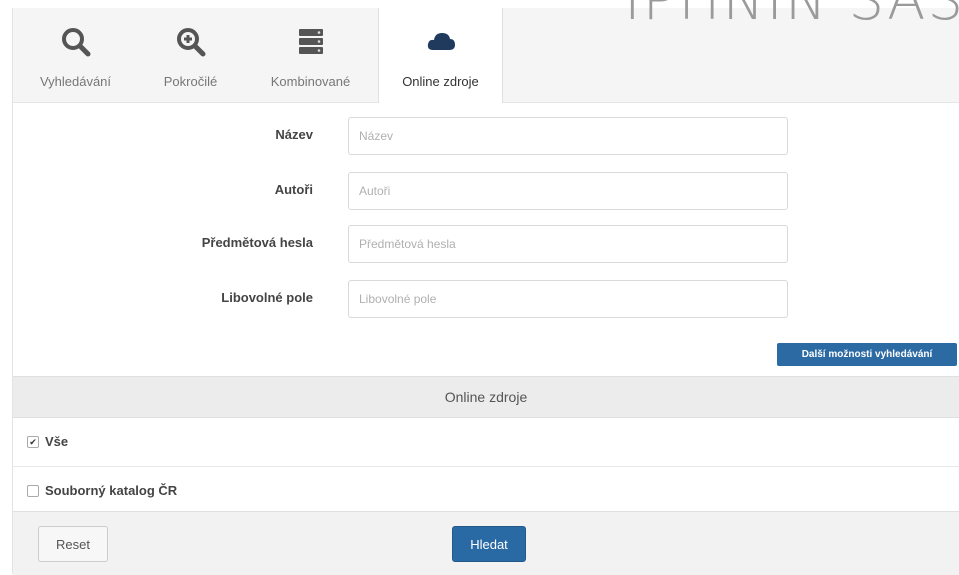  What do you see at coordinates (310, 81) in the screenshot?
I see `tab-label: Kombinované` at bounding box center [310, 81].